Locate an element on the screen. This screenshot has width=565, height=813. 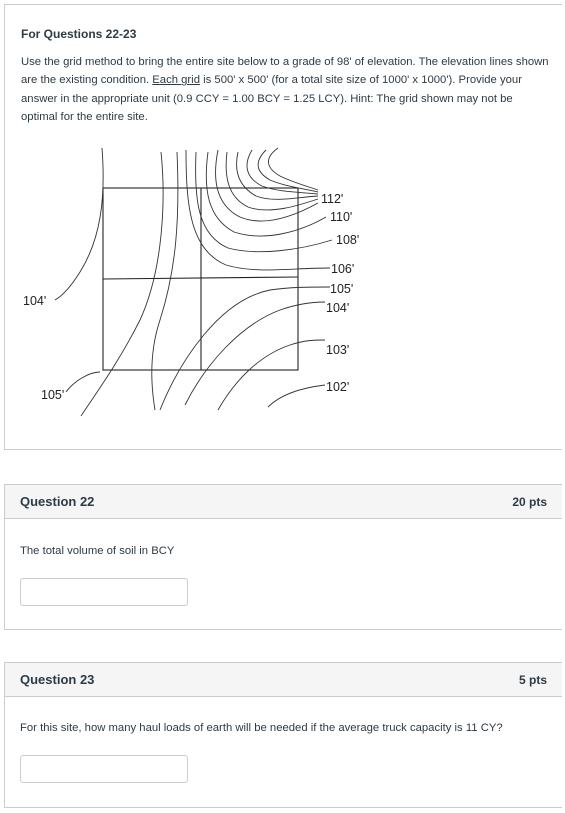
question-22-answer-input is located at coordinates (104, 592).